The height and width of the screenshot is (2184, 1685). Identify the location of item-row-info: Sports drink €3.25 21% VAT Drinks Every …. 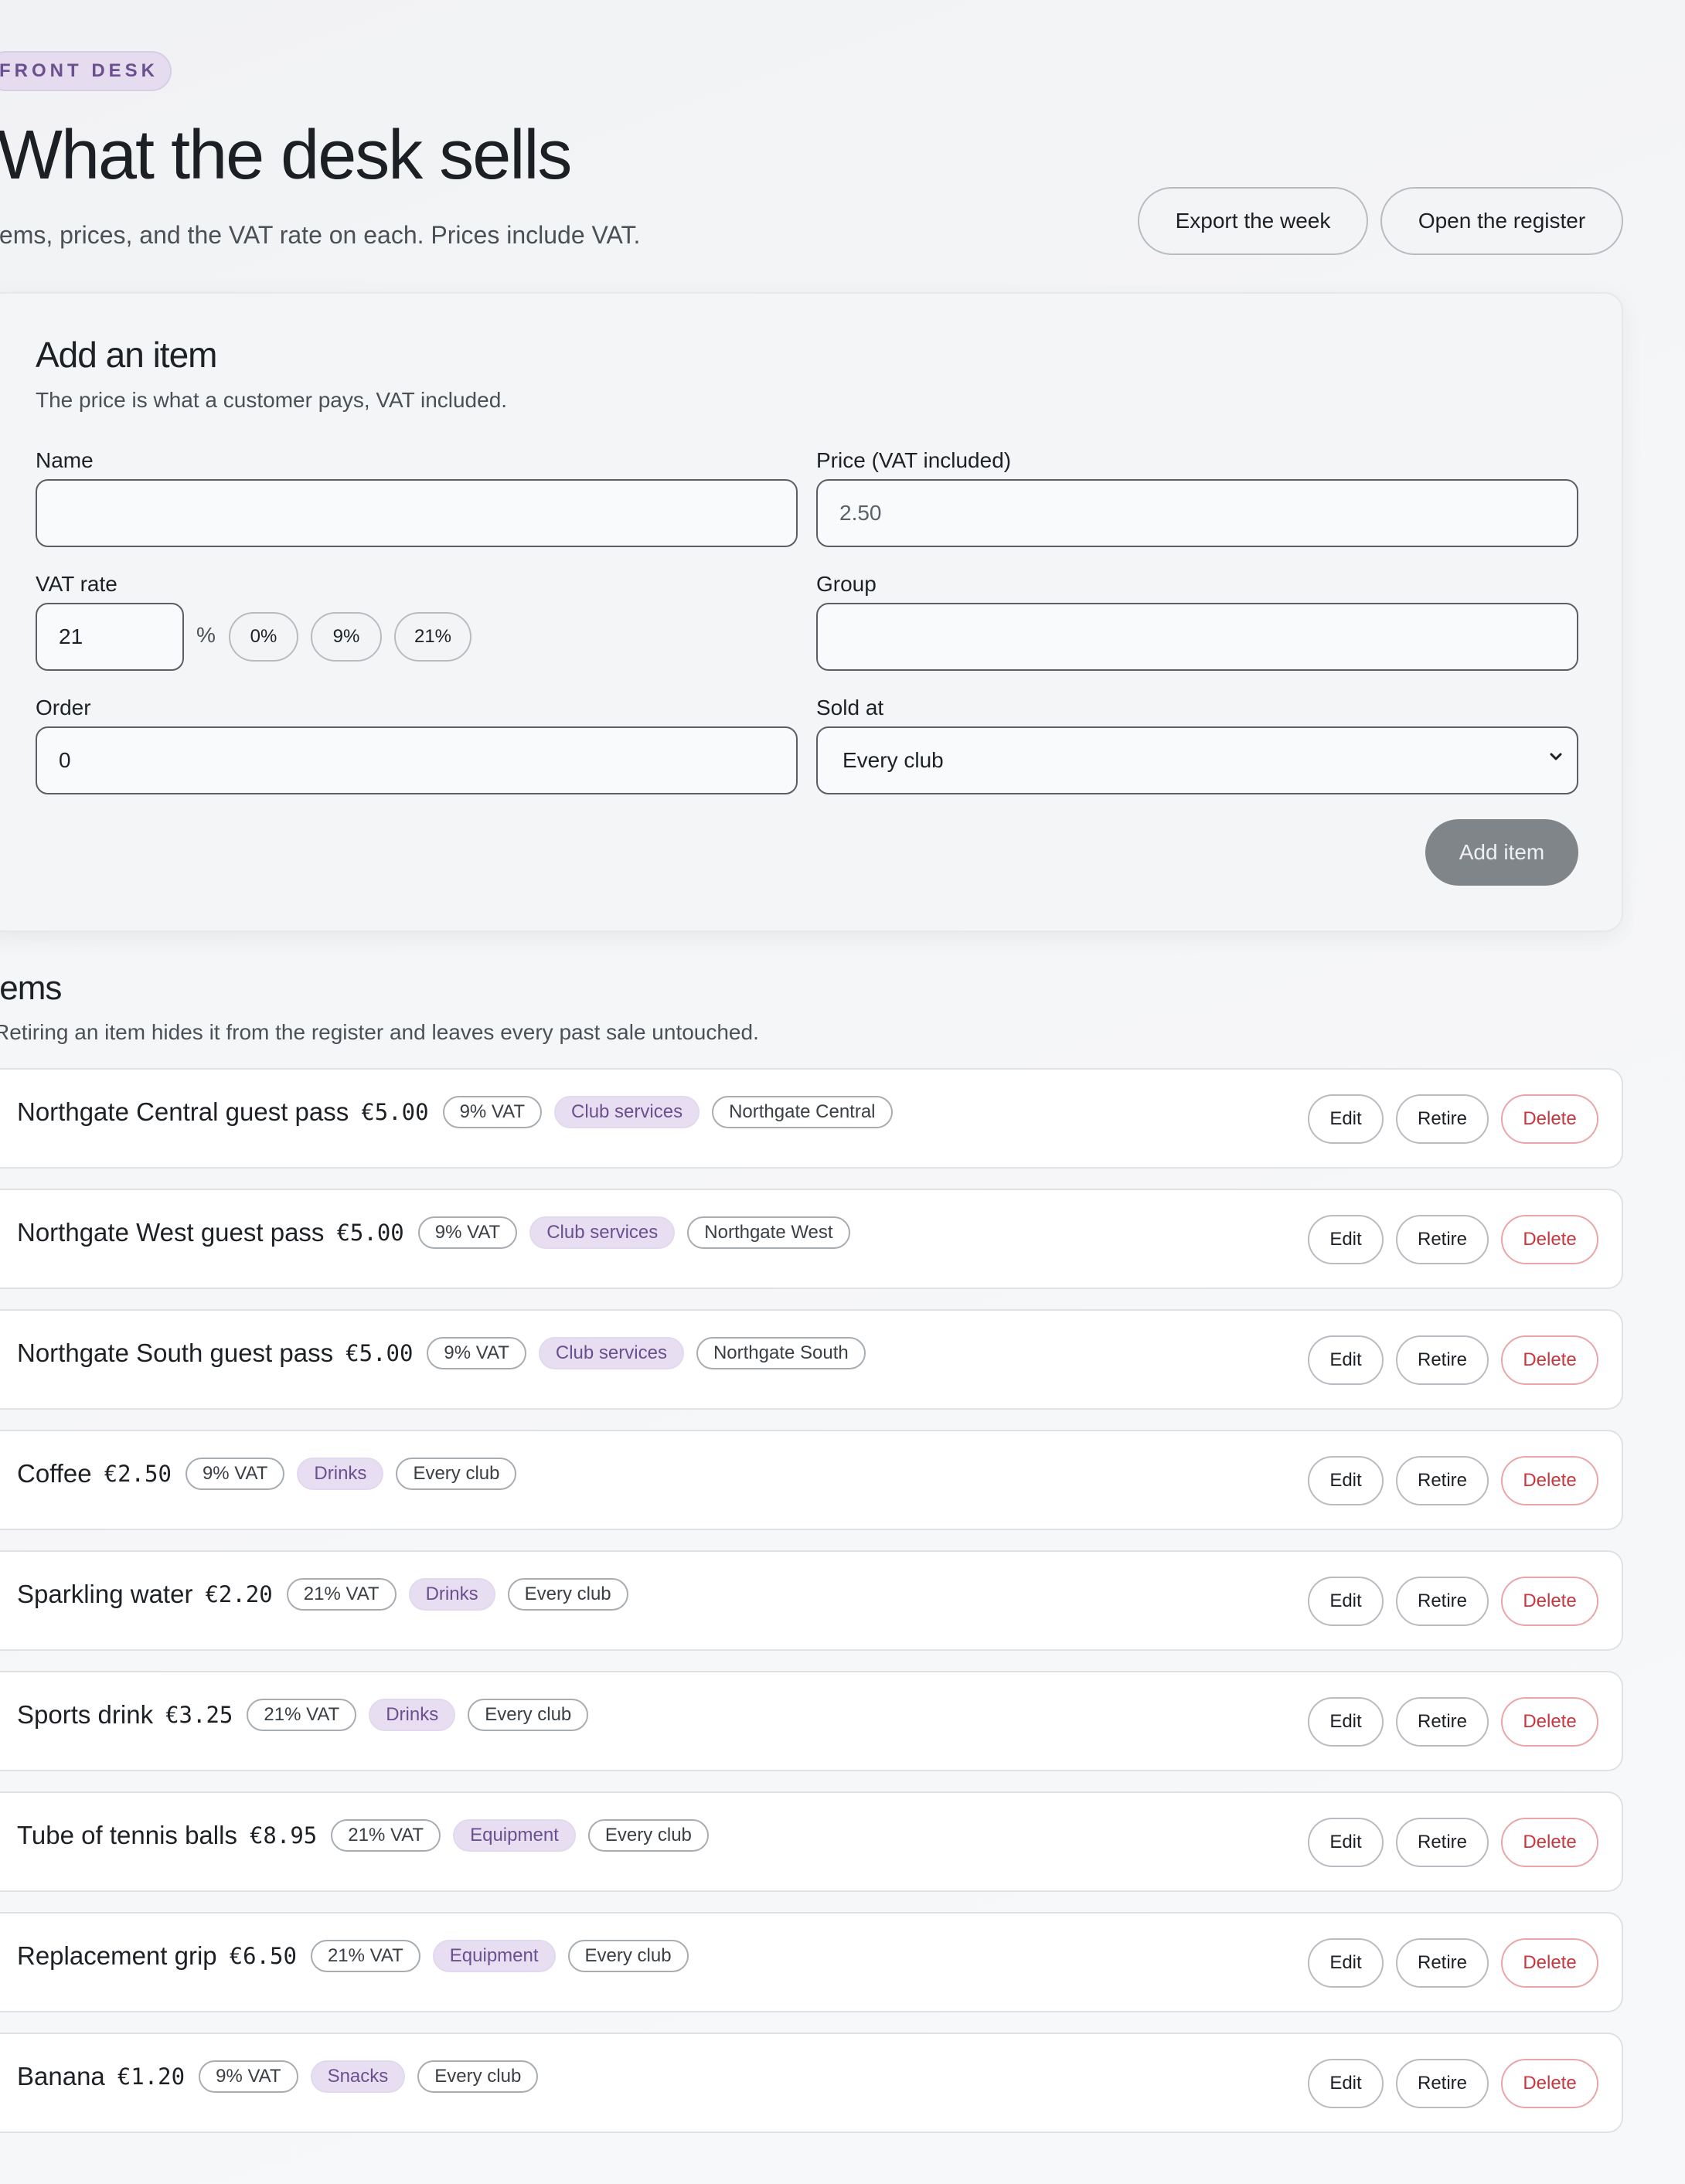
(303, 1715).